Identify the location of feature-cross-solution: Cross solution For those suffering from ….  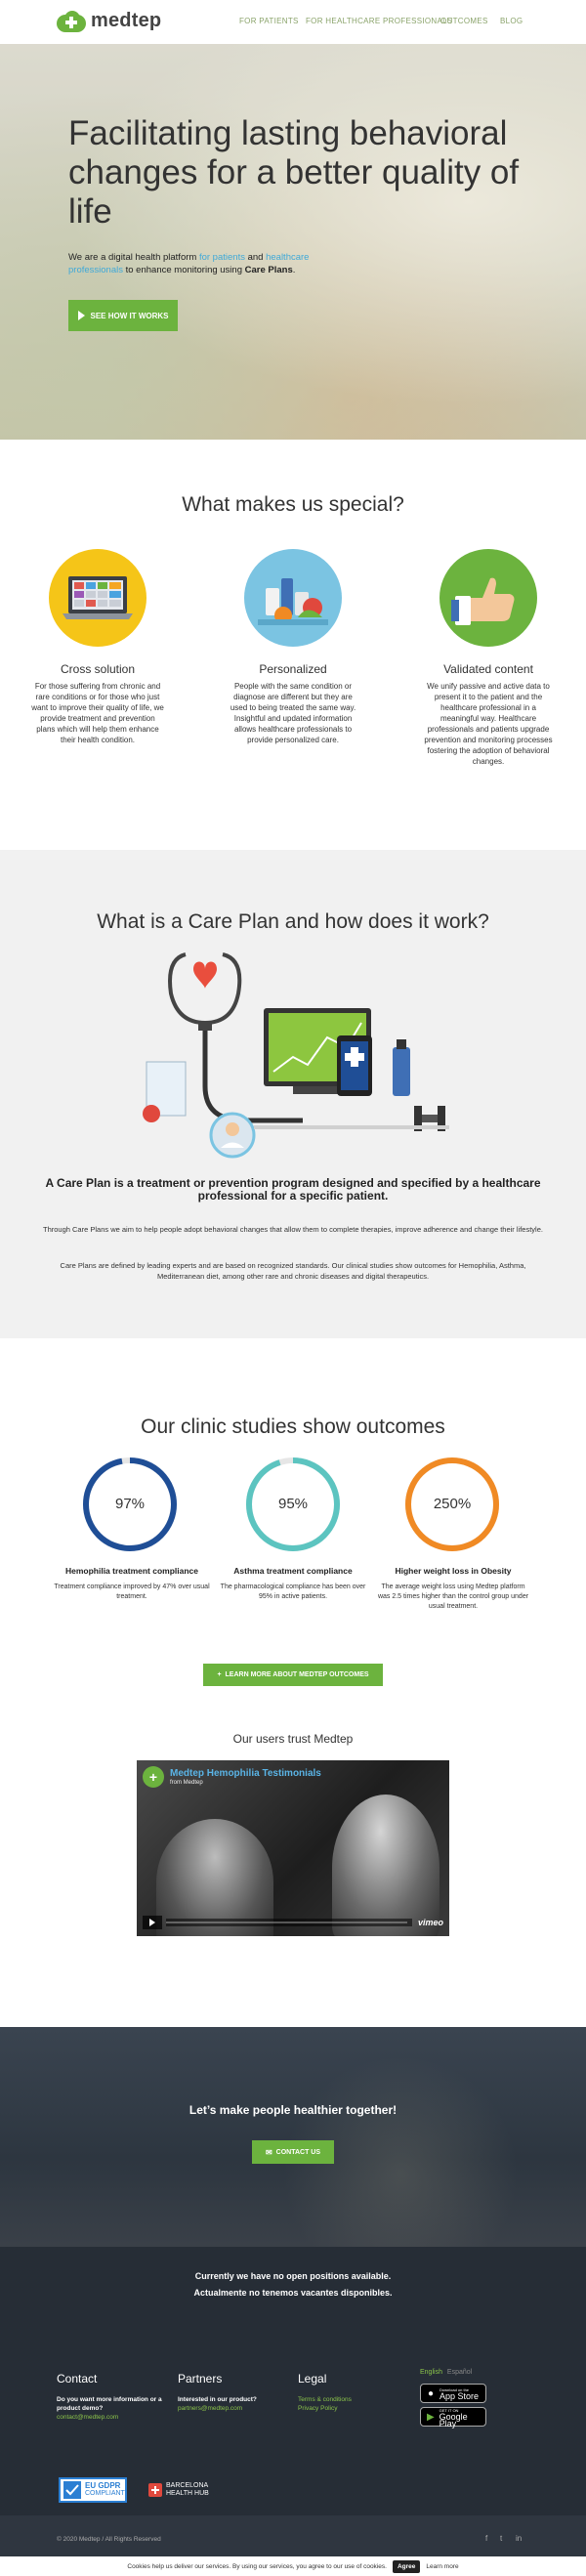
(97, 647).